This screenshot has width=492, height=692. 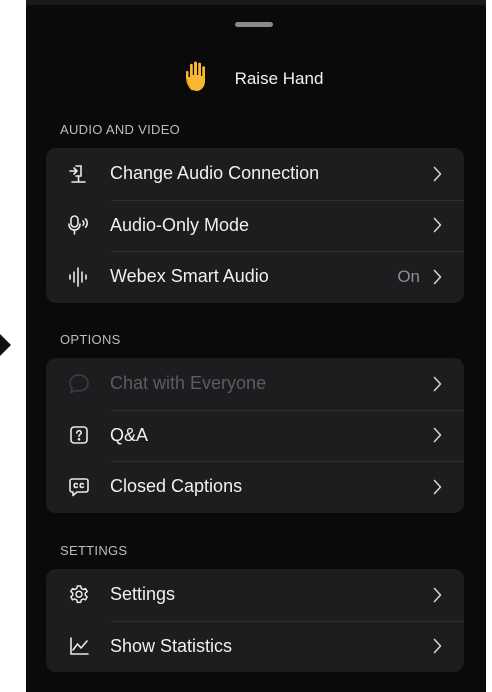 I want to click on statistics-chart-icon, so click(x=79, y=646).